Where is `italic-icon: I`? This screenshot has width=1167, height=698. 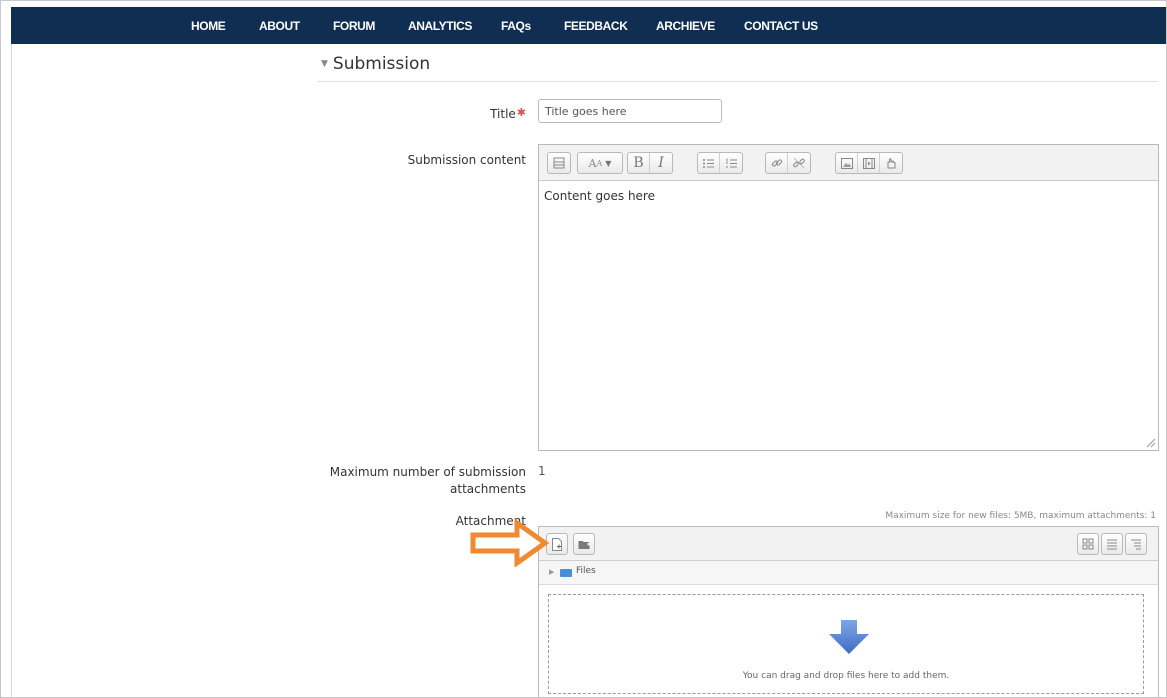 italic-icon: I is located at coordinates (661, 163).